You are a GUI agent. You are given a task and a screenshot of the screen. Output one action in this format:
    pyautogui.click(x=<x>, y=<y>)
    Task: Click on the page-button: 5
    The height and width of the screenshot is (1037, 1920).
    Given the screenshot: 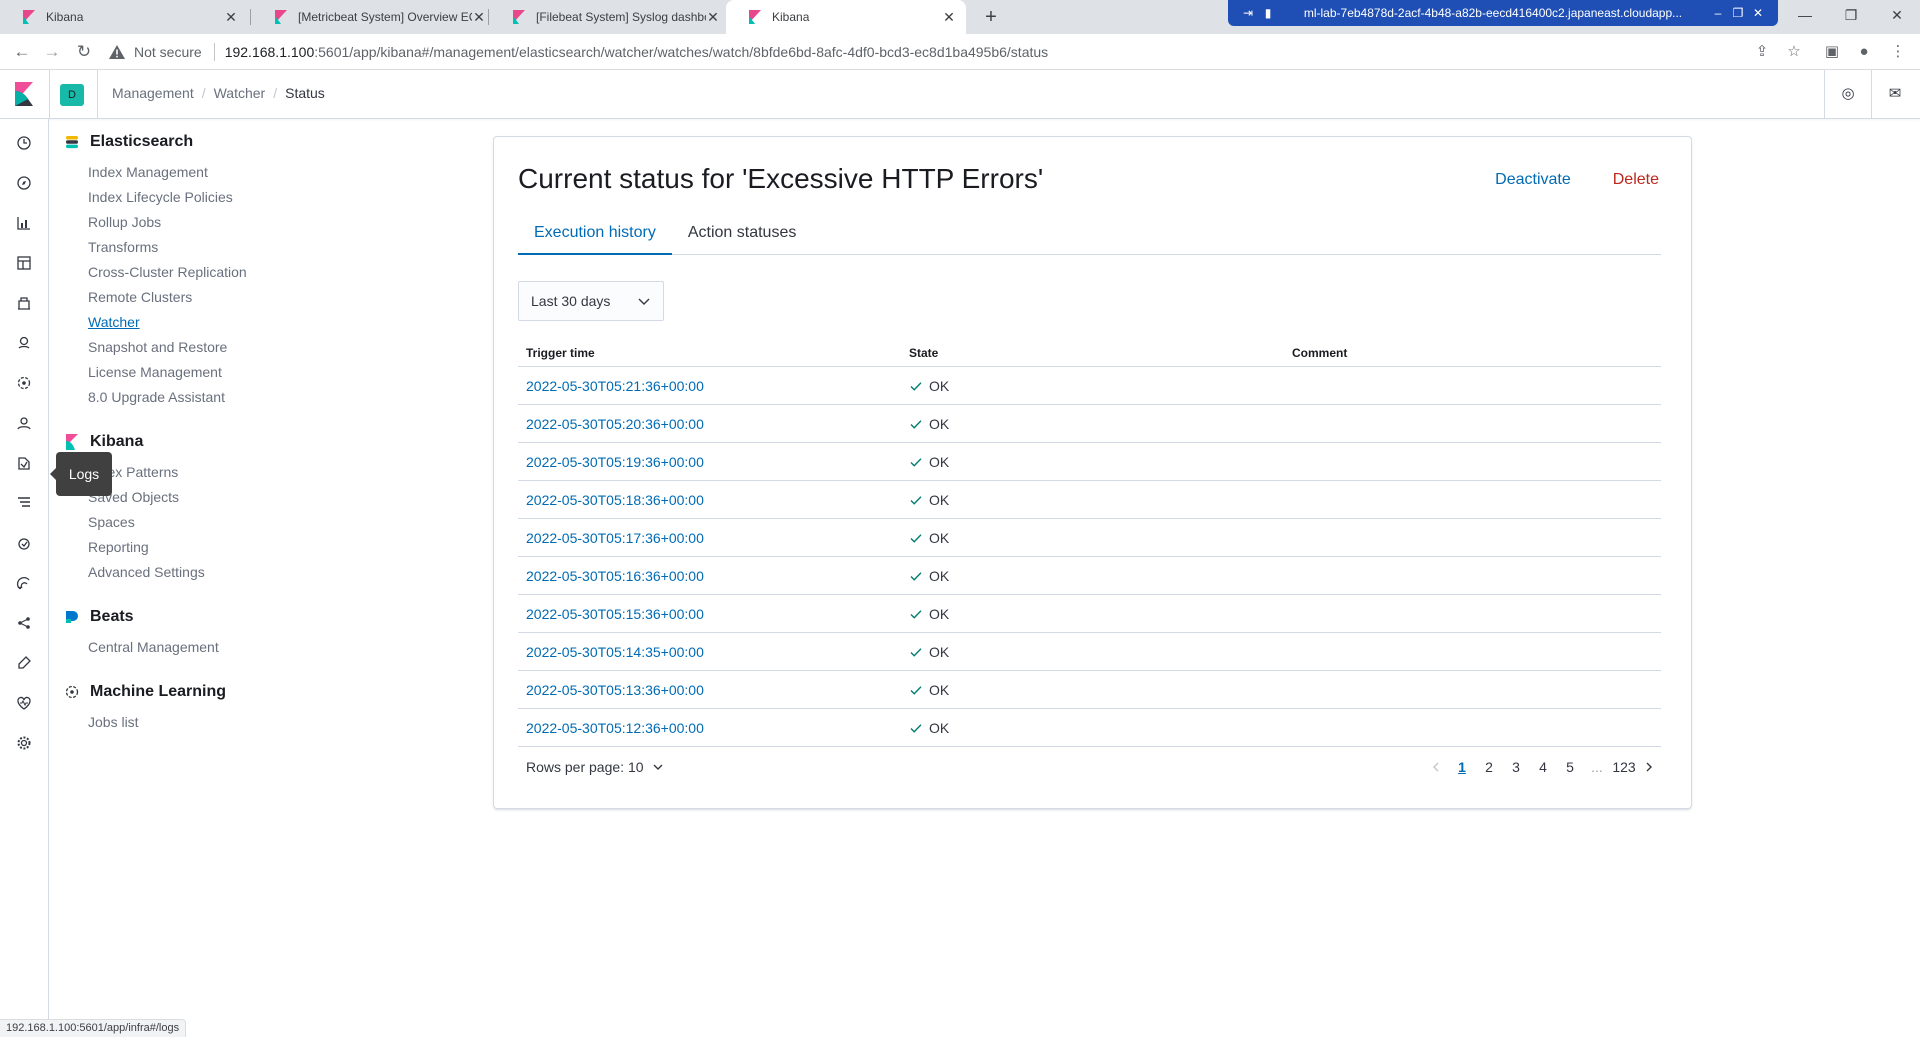 What is the action you would take?
    pyautogui.click(x=1570, y=767)
    